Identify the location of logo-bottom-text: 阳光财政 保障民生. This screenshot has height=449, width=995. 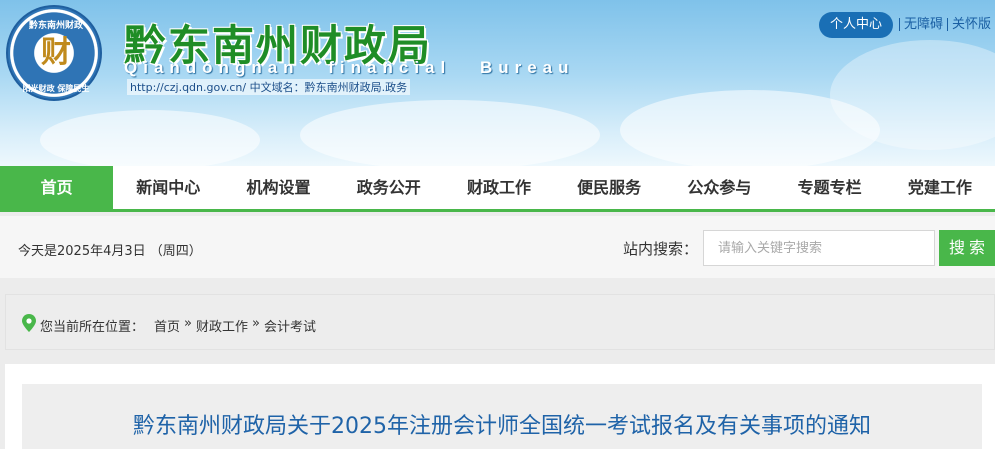
(56, 88).